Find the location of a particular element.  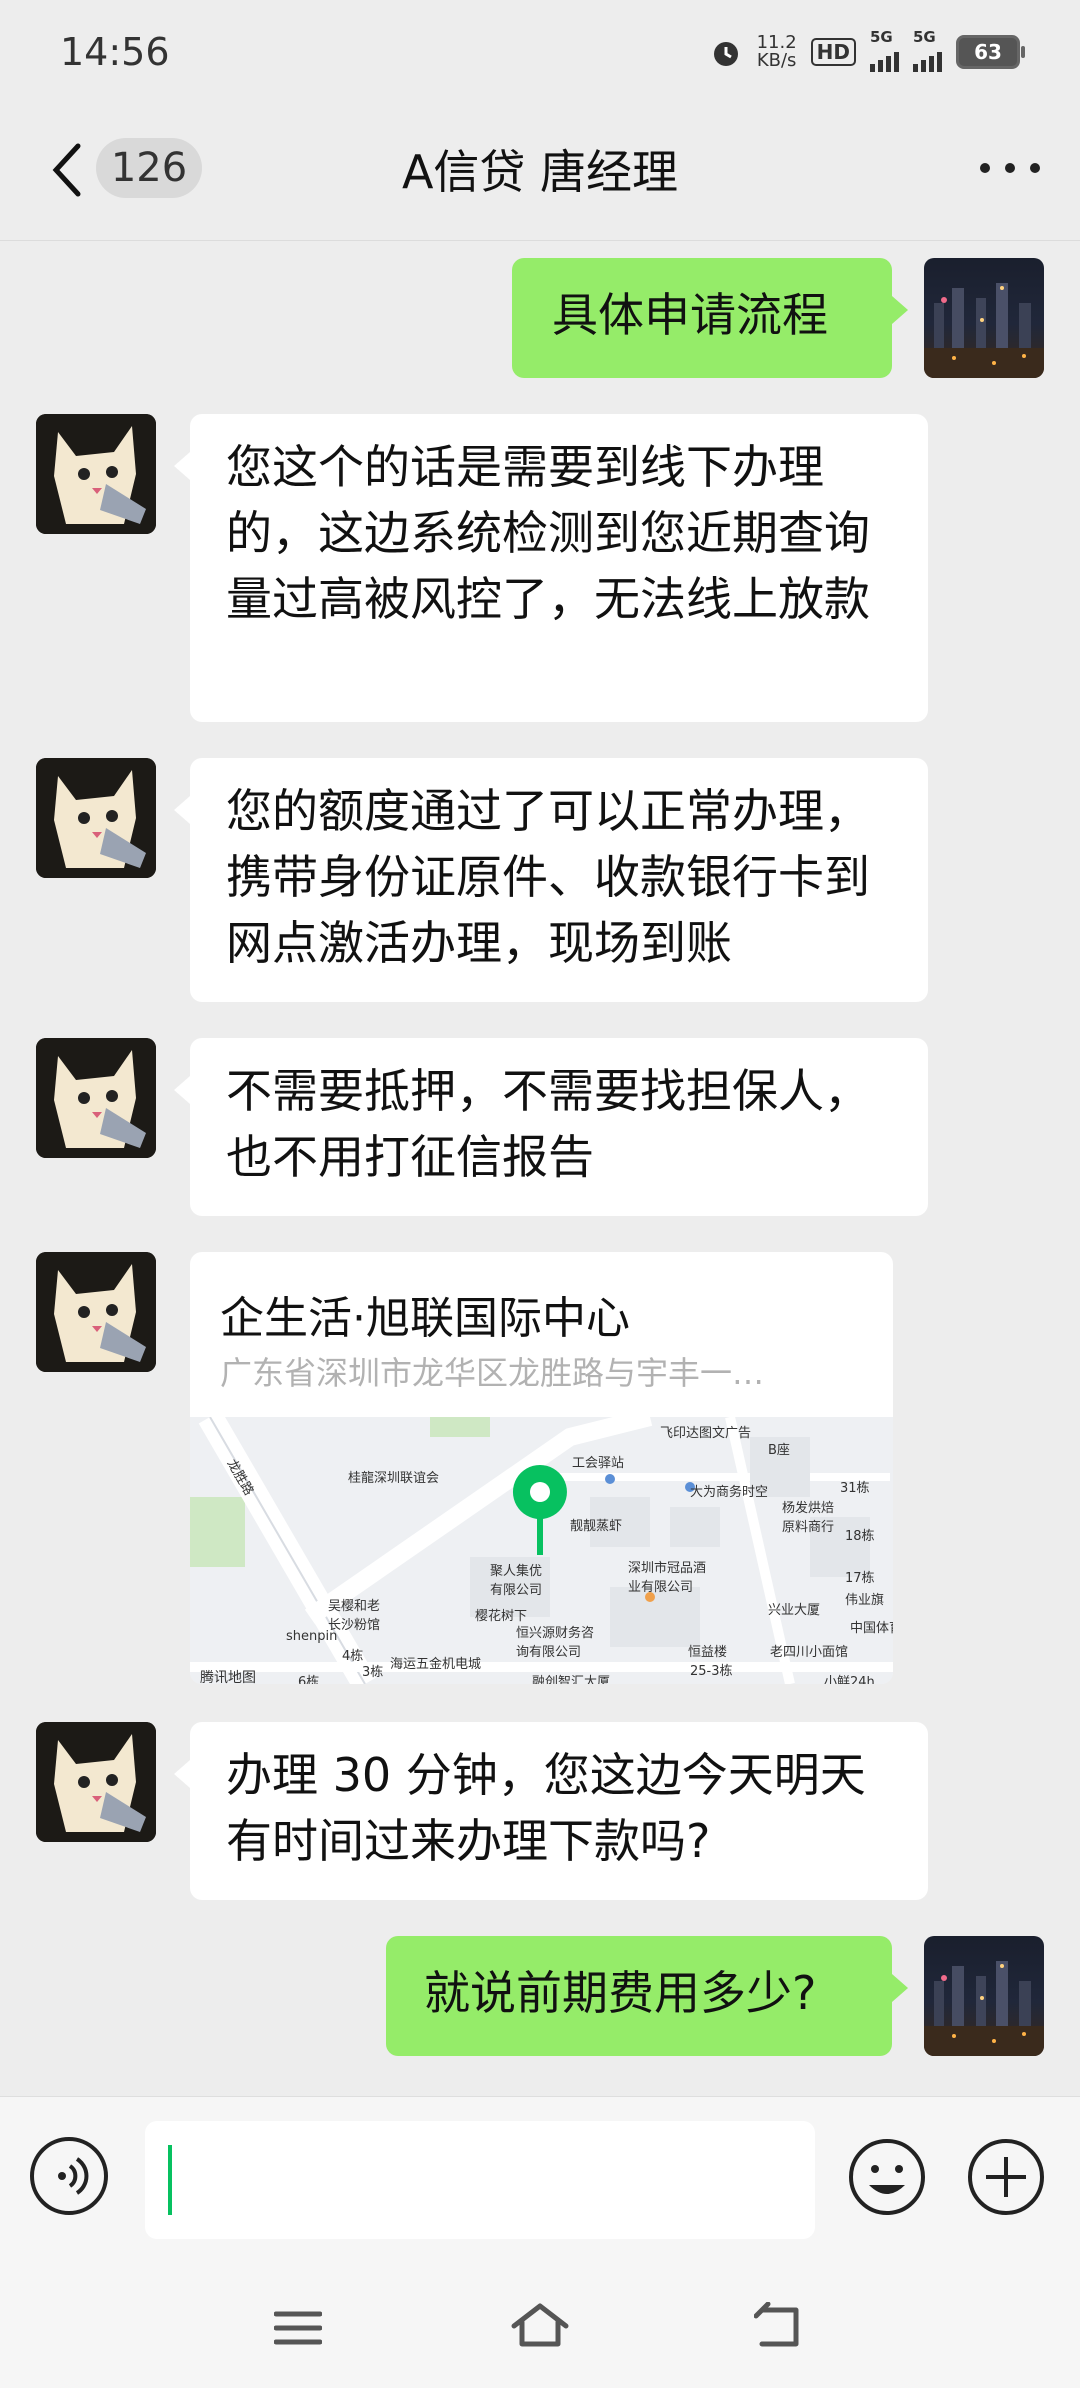

home-icon is located at coordinates (540, 2325).